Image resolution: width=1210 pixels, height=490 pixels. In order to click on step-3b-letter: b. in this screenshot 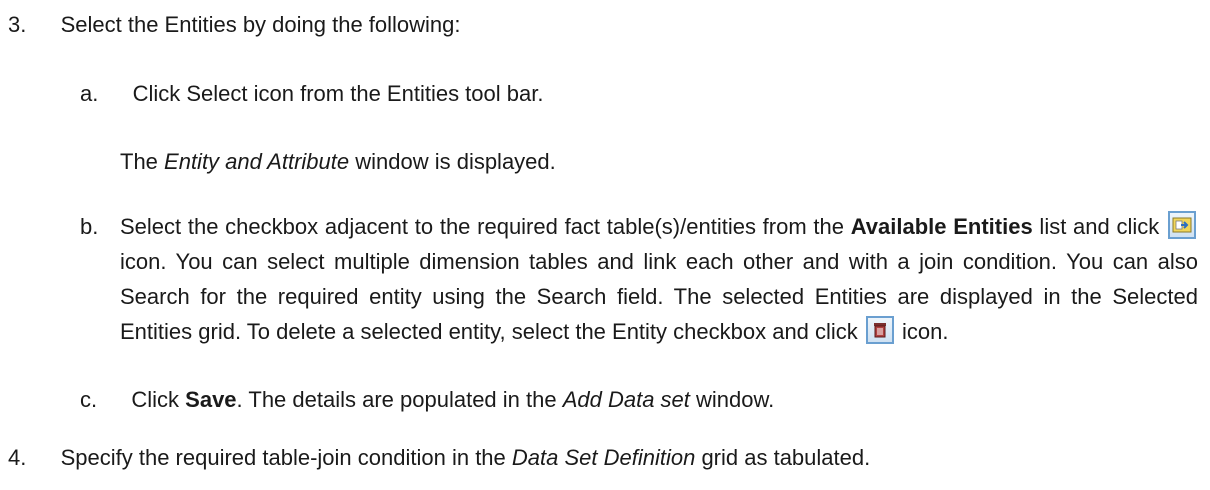, I will do `click(89, 226)`.